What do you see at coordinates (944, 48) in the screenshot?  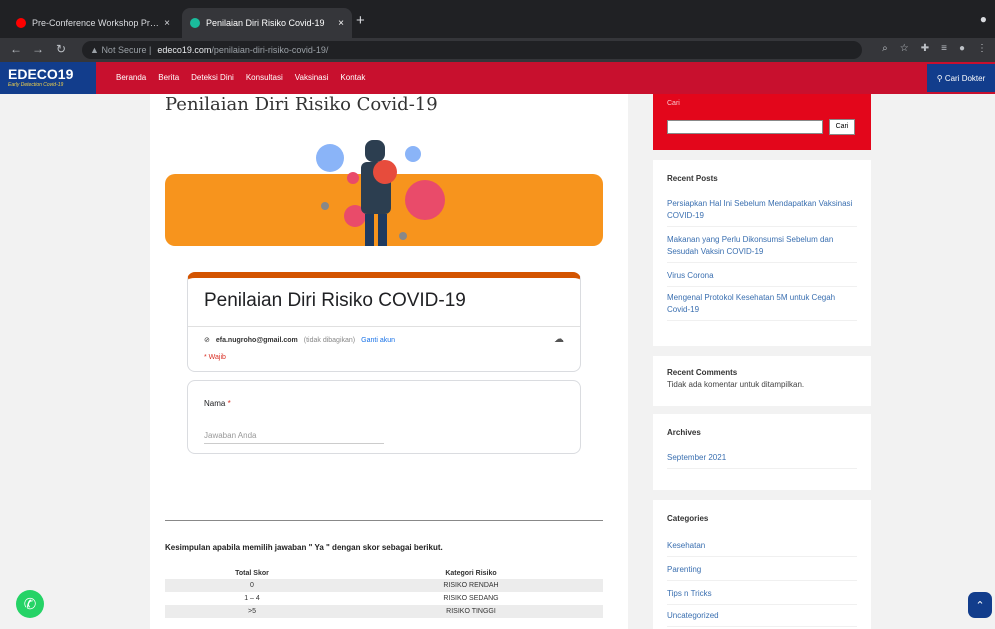 I see `media-icon: ≡` at bounding box center [944, 48].